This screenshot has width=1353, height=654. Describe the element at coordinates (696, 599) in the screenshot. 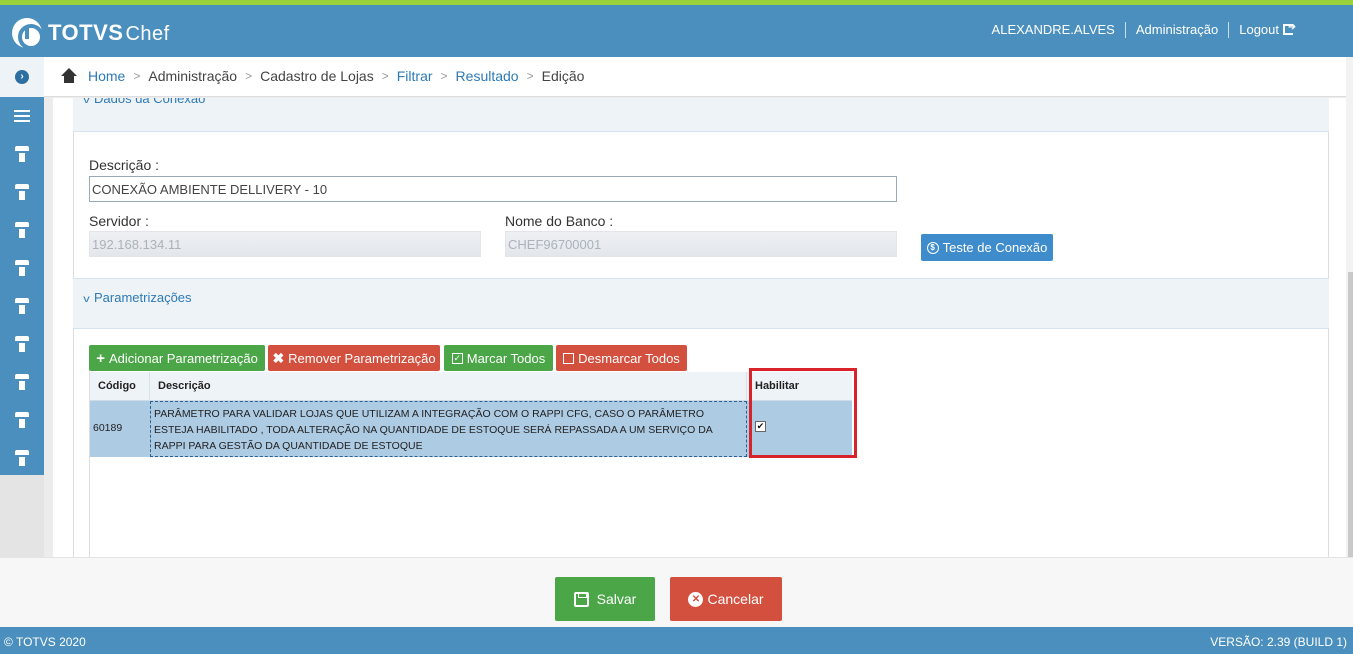

I see `close-circle-icon: ✕` at that location.